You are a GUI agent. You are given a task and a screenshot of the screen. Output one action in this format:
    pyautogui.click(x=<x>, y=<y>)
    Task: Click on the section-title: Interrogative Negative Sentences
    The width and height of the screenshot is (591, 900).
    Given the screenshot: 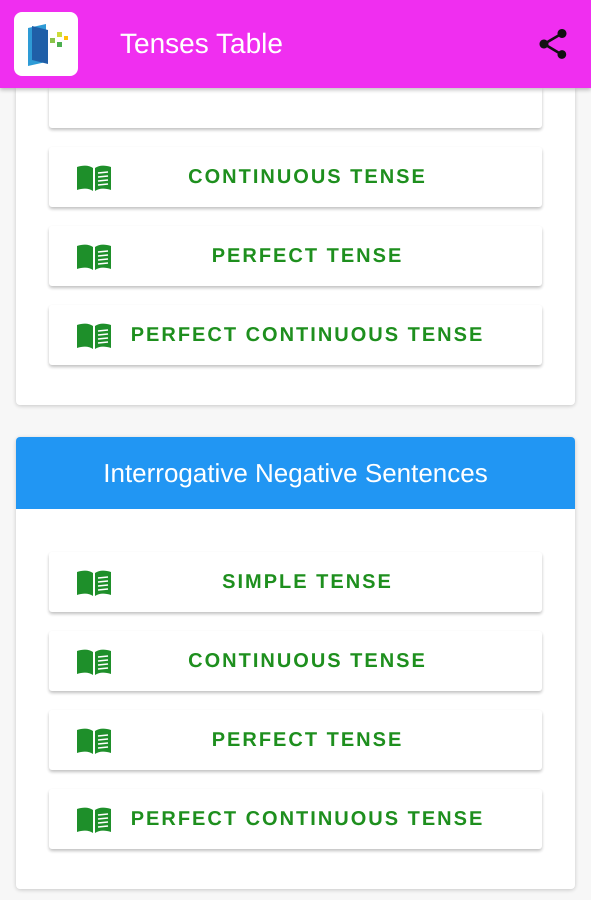 What is the action you would take?
    pyautogui.click(x=295, y=473)
    